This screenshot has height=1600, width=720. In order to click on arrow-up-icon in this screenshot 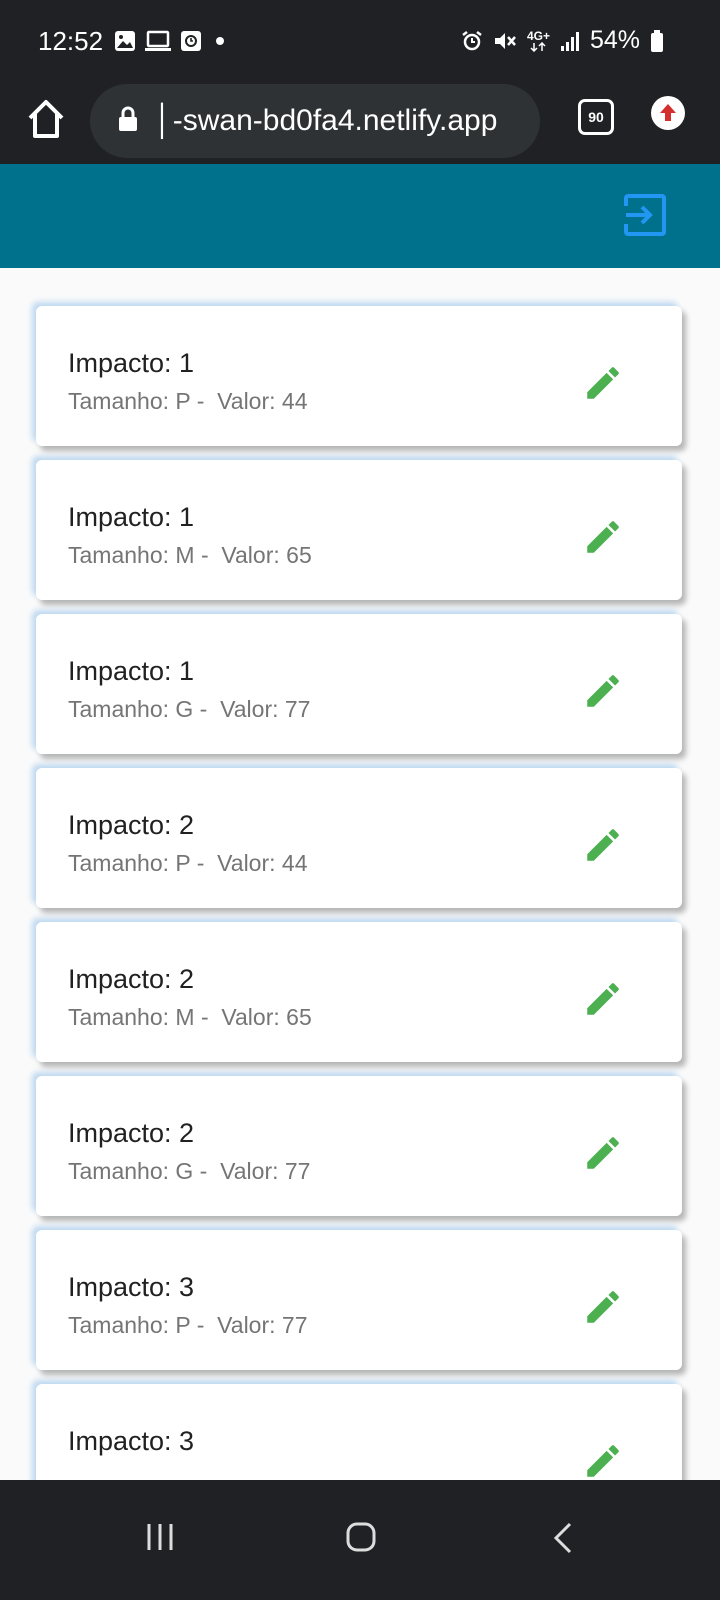, I will do `click(668, 112)`.